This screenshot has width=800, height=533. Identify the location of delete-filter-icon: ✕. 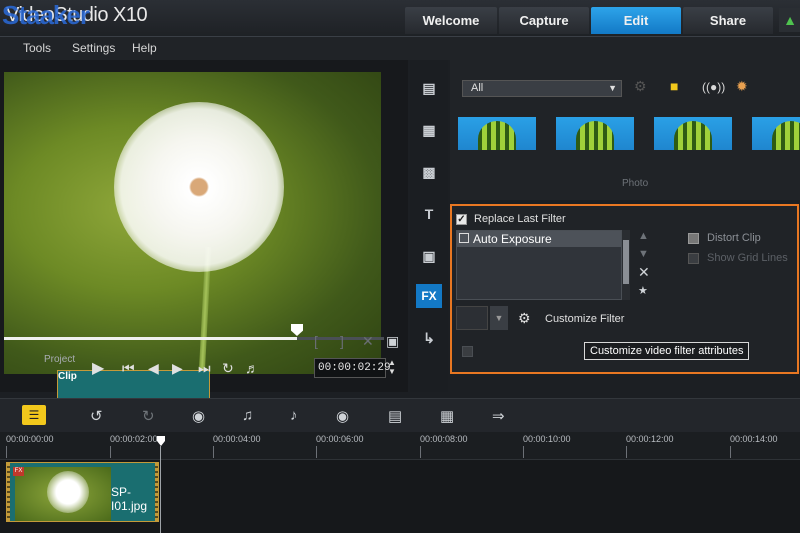
(644, 272).